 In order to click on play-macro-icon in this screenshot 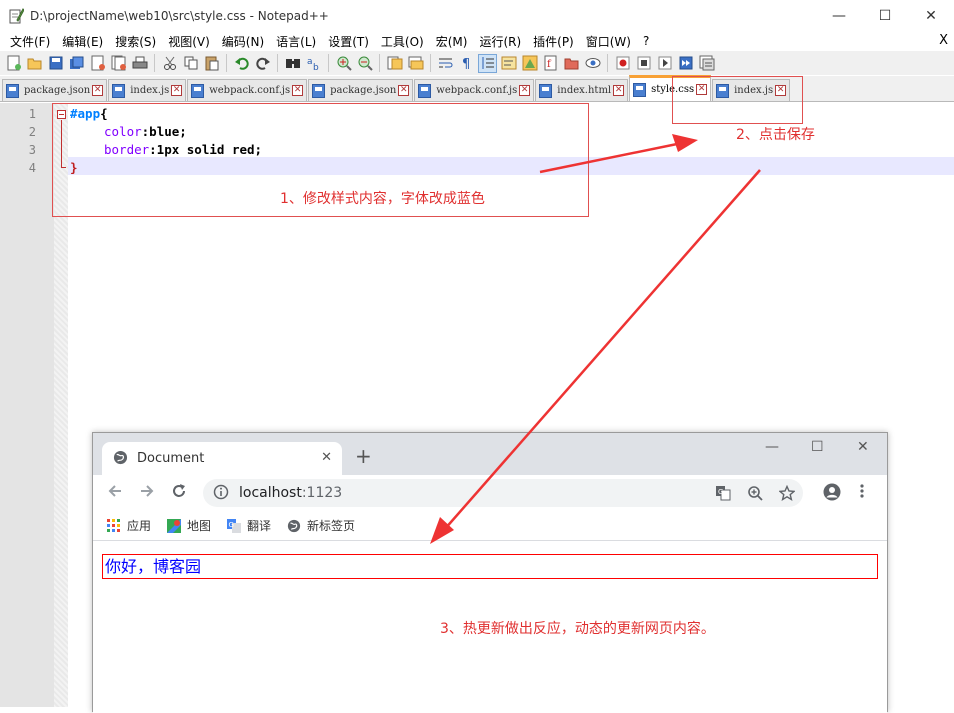, I will do `click(664, 63)`.